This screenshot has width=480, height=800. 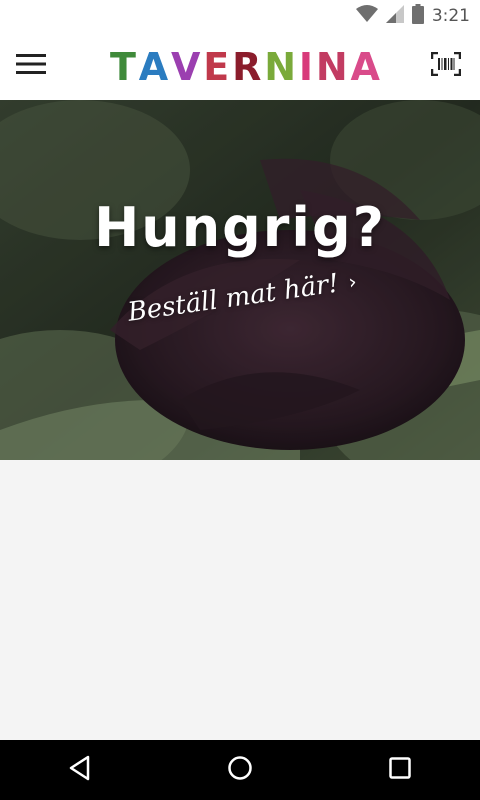 I want to click on system-nav-bar, so click(x=240, y=770).